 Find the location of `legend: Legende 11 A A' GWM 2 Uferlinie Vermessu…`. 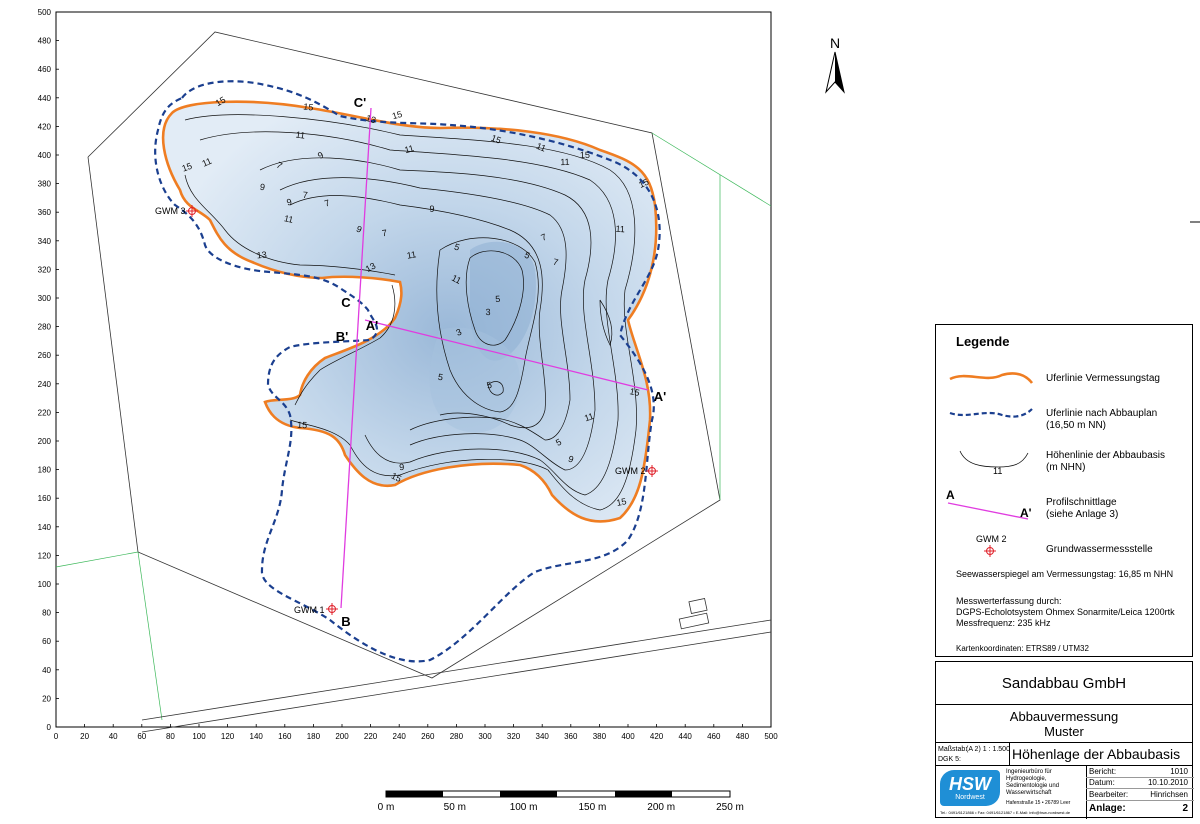

legend: Legende 11 A A' GWM 2 Uferlinie Vermessu… is located at coordinates (1064, 490).